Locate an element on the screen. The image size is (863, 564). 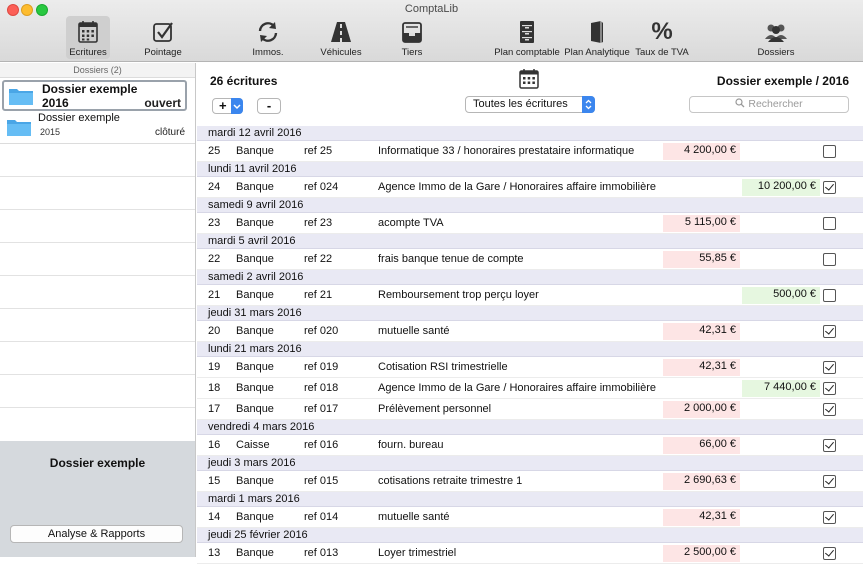
entry-label: Remboursement trop perçu loyer is located at coordinates (458, 295).